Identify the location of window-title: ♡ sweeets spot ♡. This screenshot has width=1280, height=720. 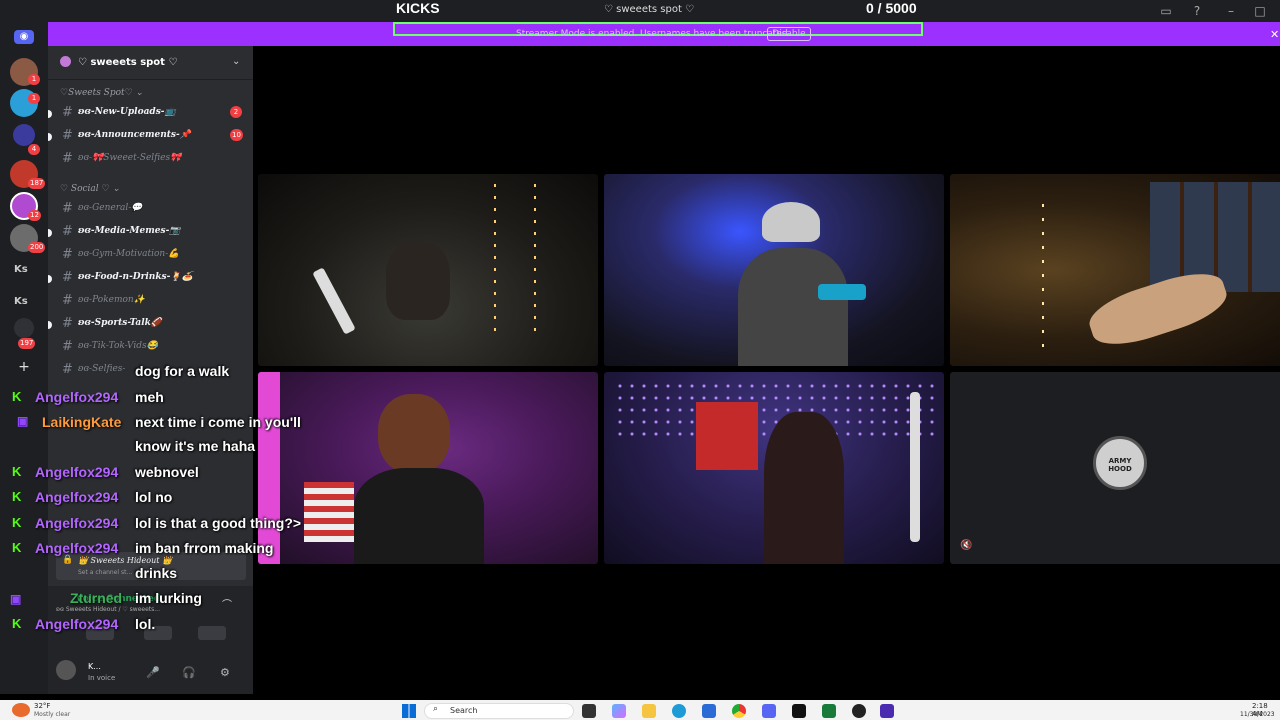
(649, 9).